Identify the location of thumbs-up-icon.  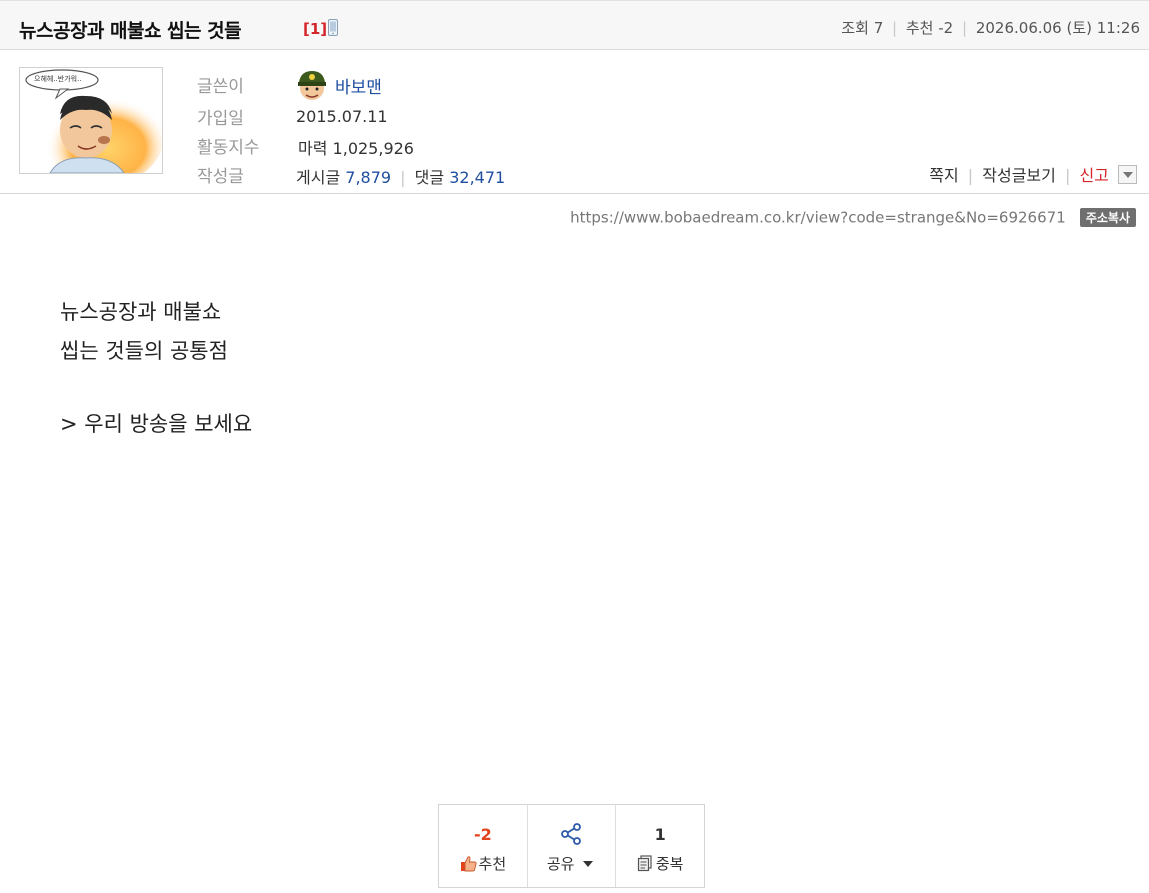
(468, 864).